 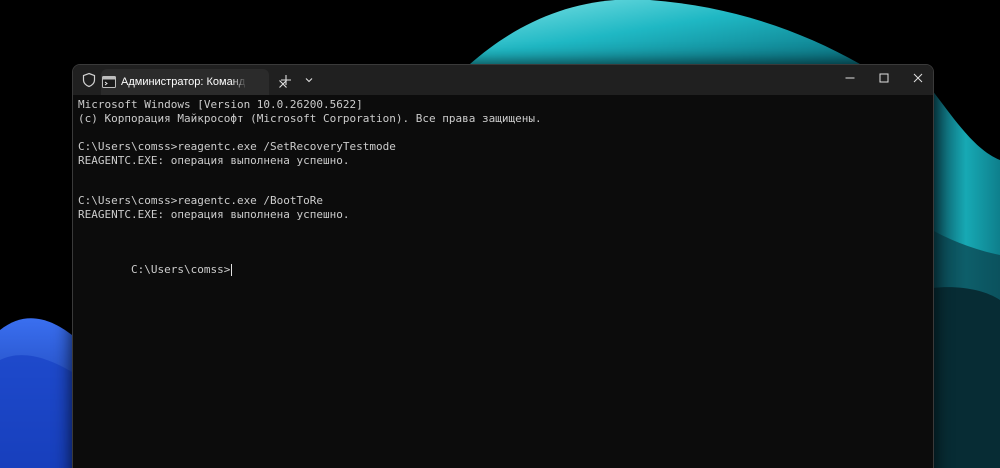 I want to click on maximize-icon, so click(x=884, y=78).